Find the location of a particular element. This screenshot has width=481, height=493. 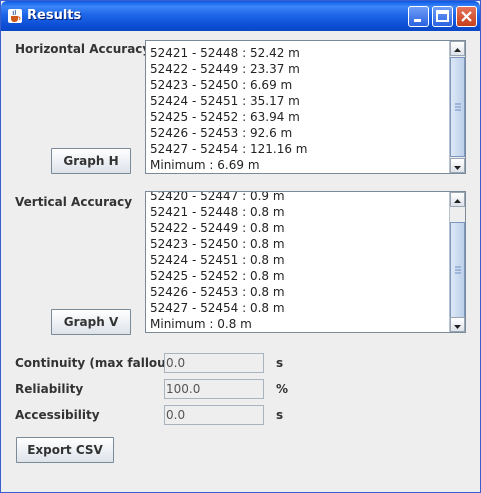

list-item: 52425 - 52452 : 0.8 m is located at coordinates (298, 276).